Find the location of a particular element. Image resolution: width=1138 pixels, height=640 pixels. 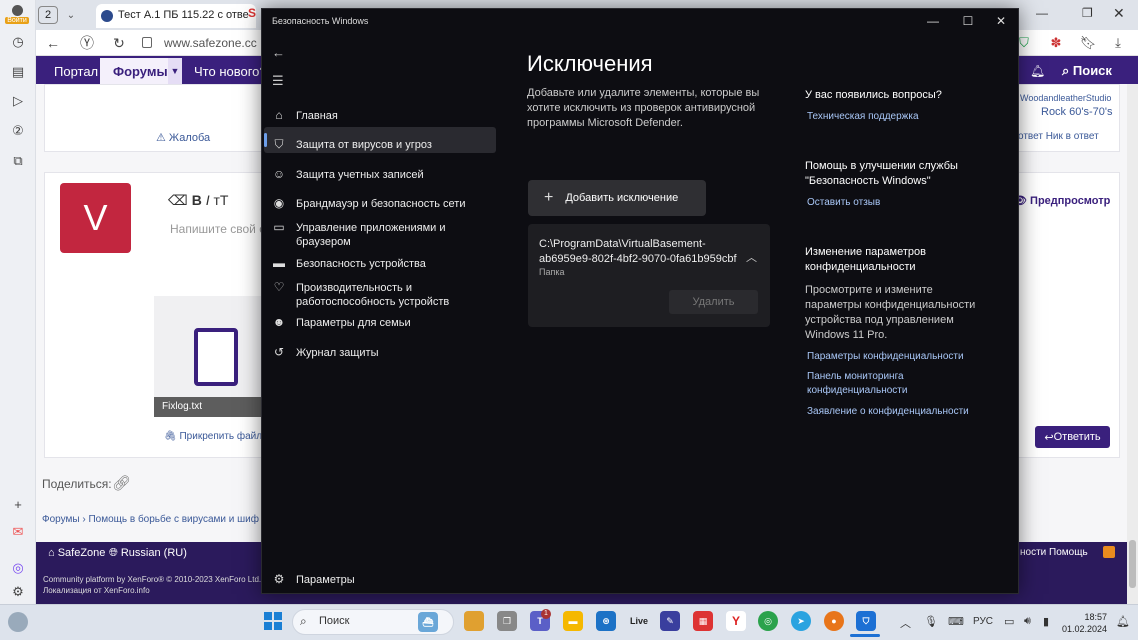

mail-icon: ✉ is located at coordinates (18, 532).